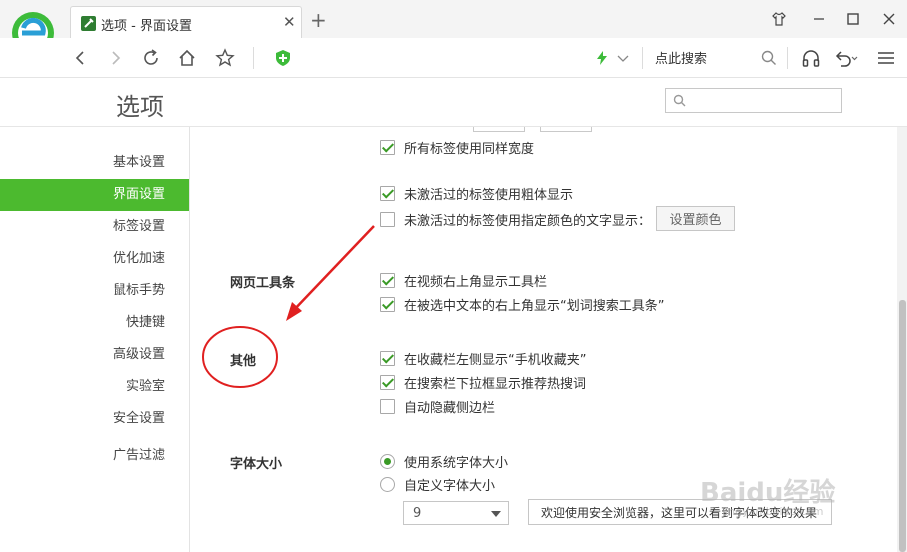 The width and height of the screenshot is (907, 552). I want to click on custom-font-label: 自定义字体大小, so click(450, 486).